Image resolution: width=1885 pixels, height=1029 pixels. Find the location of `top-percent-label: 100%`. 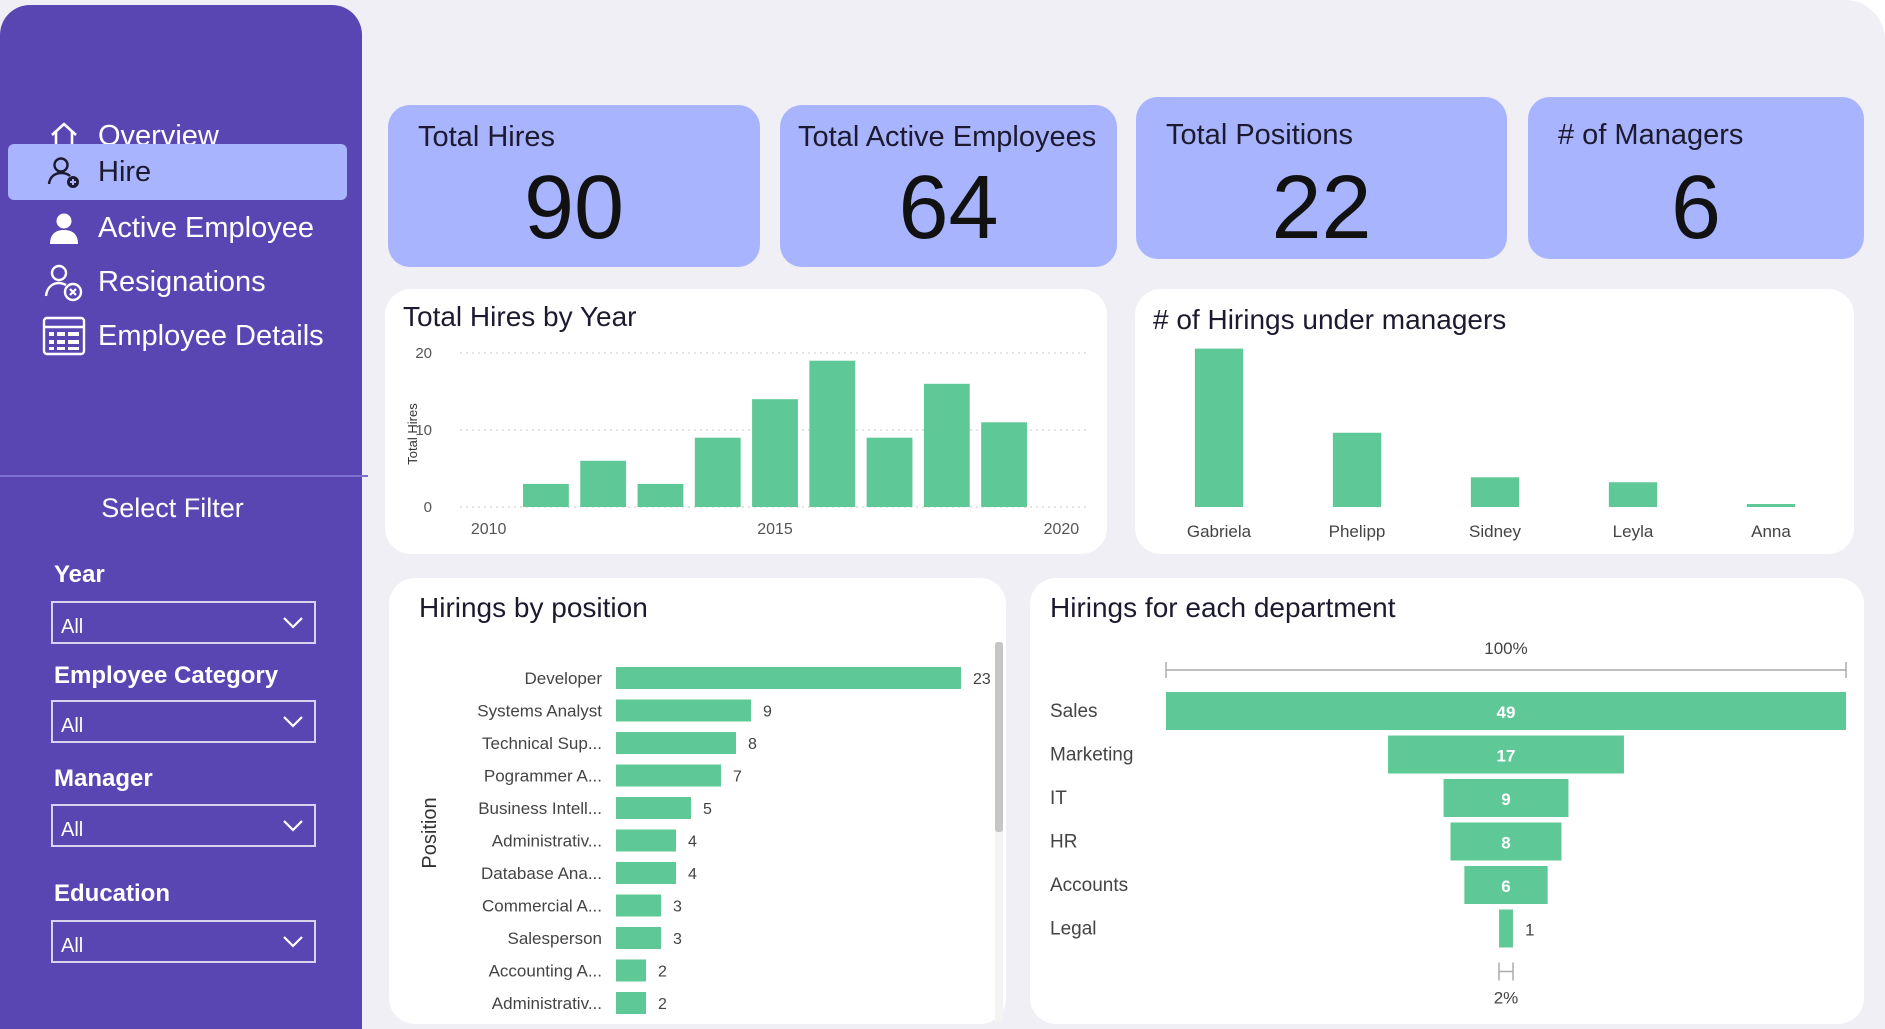

top-percent-label: 100% is located at coordinates (1505, 648).